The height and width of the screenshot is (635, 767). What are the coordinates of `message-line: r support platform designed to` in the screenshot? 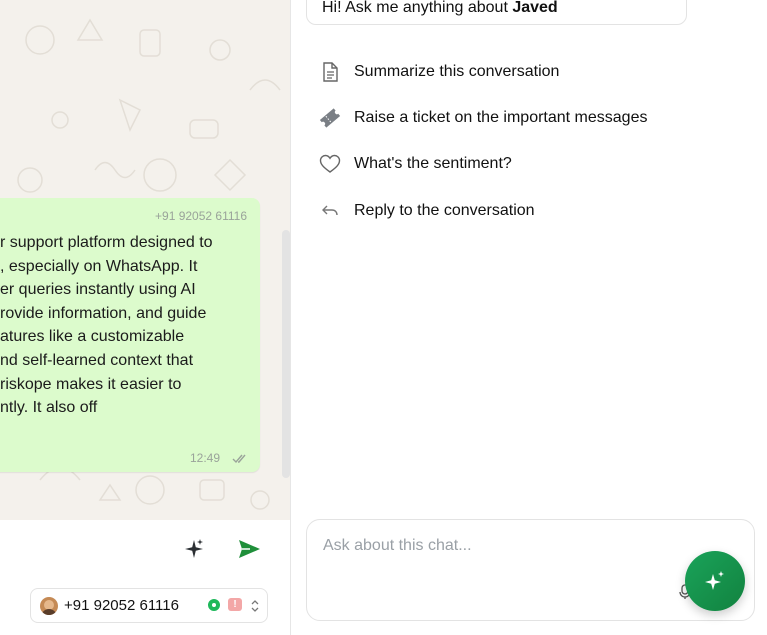 It's located at (106, 242).